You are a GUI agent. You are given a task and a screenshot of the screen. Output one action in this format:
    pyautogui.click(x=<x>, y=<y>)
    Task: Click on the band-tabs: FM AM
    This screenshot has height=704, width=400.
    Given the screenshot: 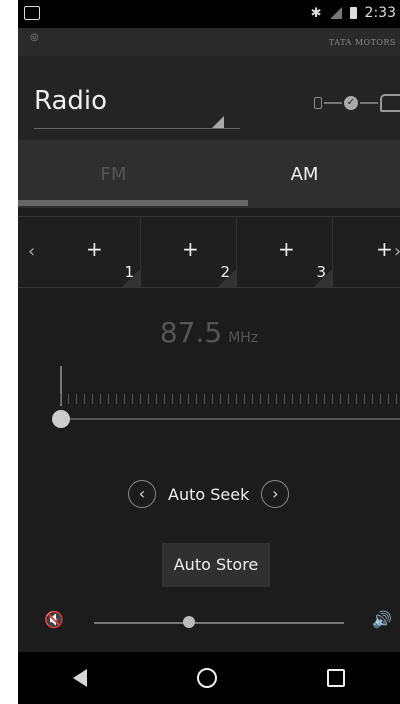 What is the action you would take?
    pyautogui.click(x=209, y=174)
    